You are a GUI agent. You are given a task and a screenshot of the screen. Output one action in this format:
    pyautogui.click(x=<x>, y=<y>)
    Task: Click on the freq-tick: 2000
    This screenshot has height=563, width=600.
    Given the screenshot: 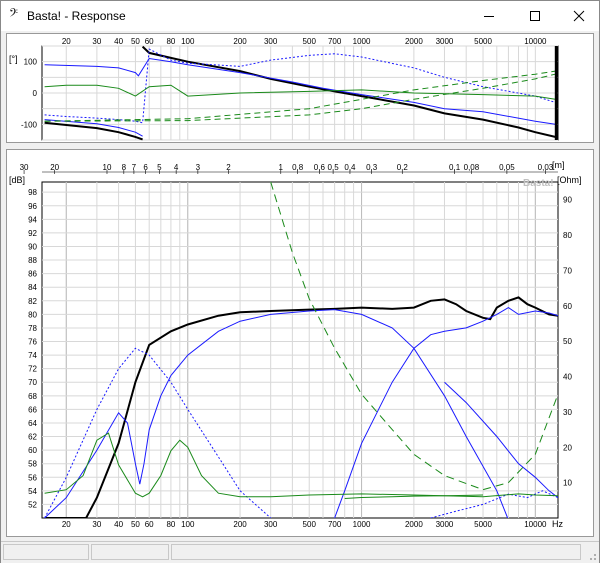 What is the action you would take?
    pyautogui.click(x=414, y=524)
    